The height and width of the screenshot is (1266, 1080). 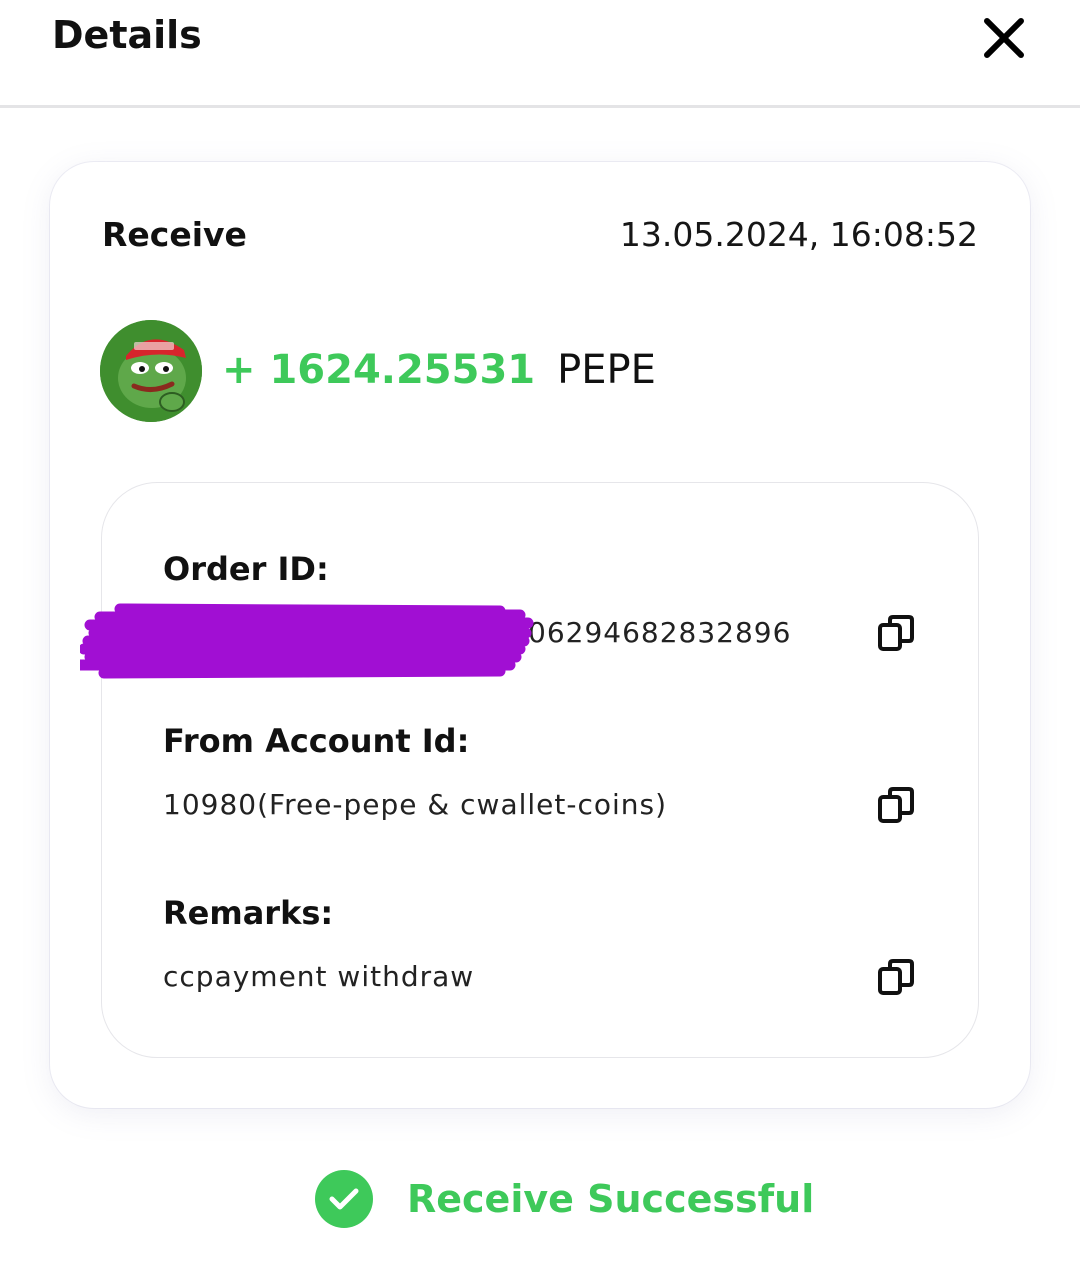 I want to click on transaction-type: Receive, so click(x=174, y=234).